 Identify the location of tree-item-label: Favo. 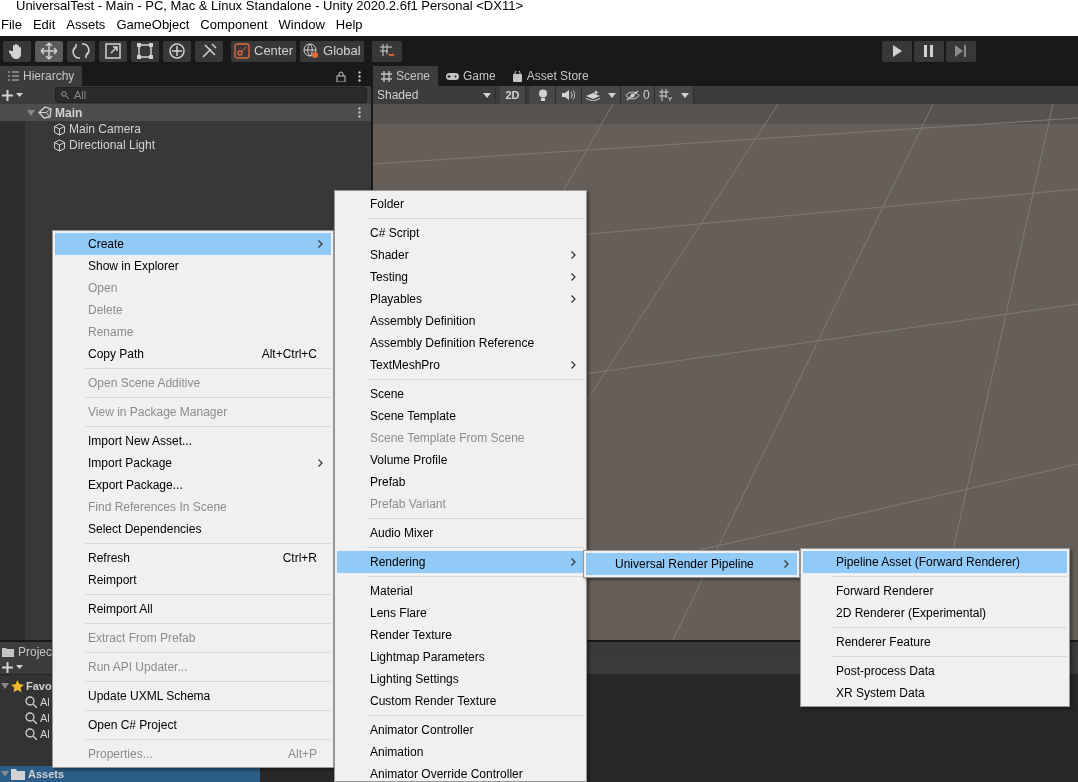
(39, 686).